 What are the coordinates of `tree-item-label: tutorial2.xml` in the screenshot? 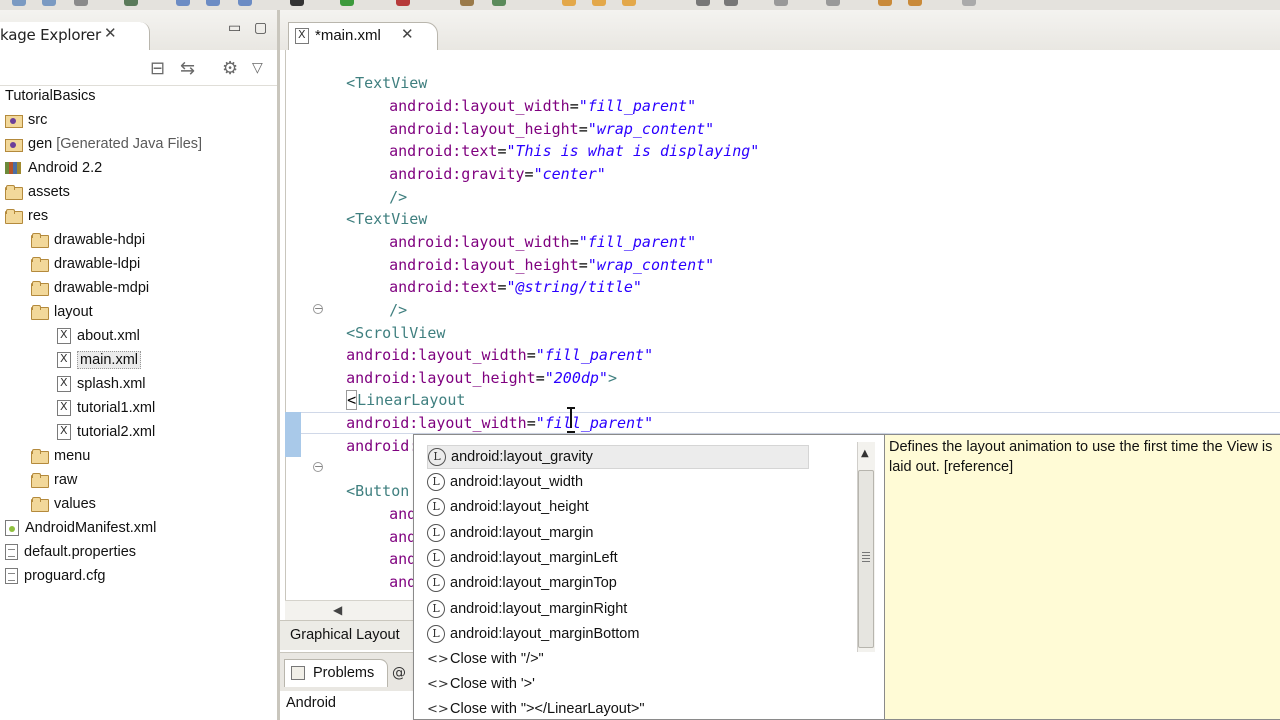 It's located at (116, 432).